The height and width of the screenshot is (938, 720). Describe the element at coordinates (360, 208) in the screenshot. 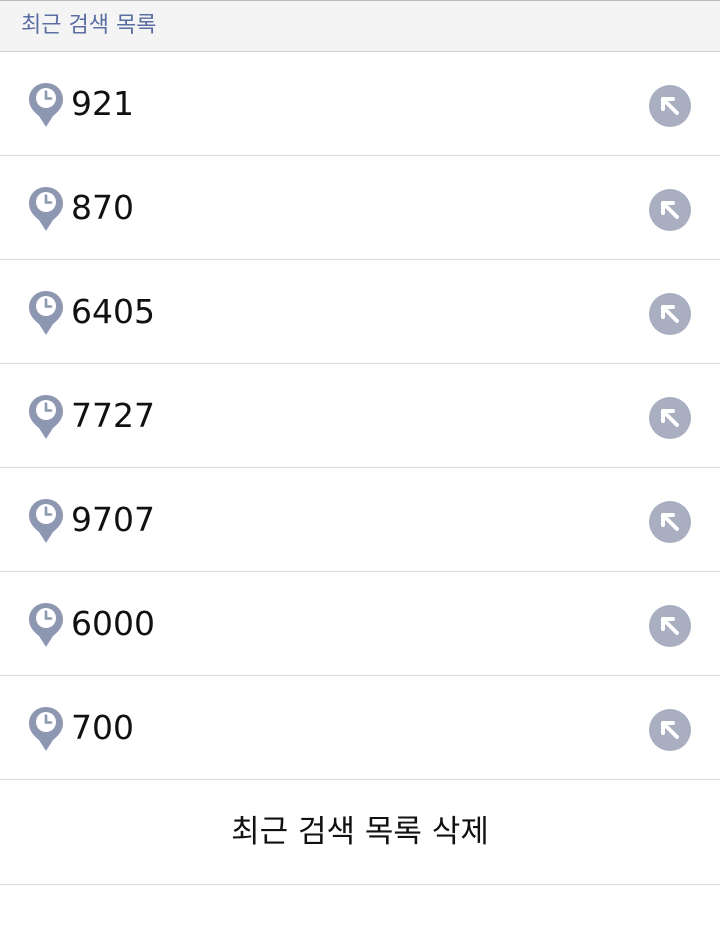

I see `list-item: 870` at that location.